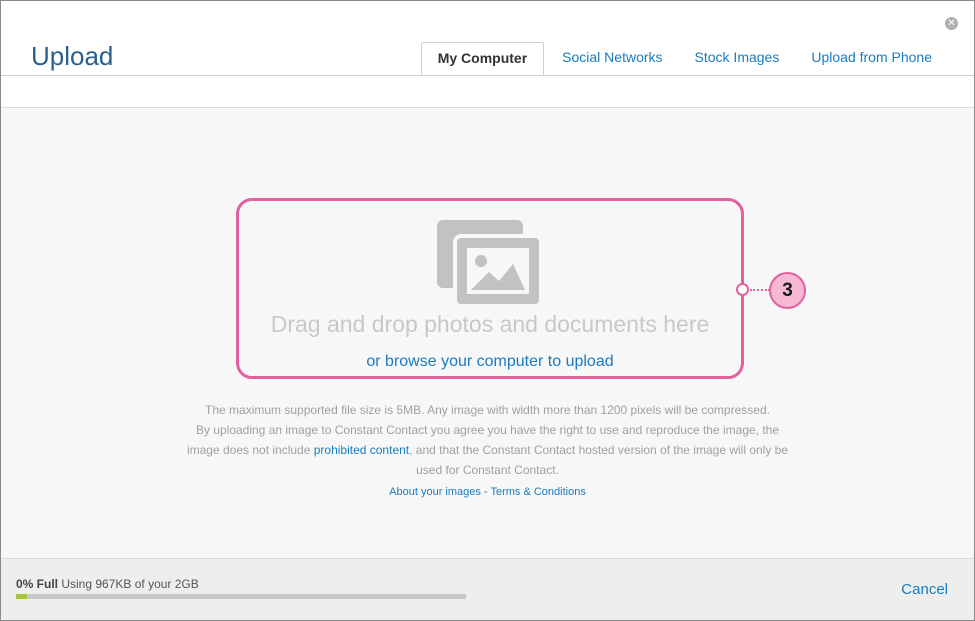 The width and height of the screenshot is (975, 621). I want to click on callout-badge: 3, so click(787, 290).